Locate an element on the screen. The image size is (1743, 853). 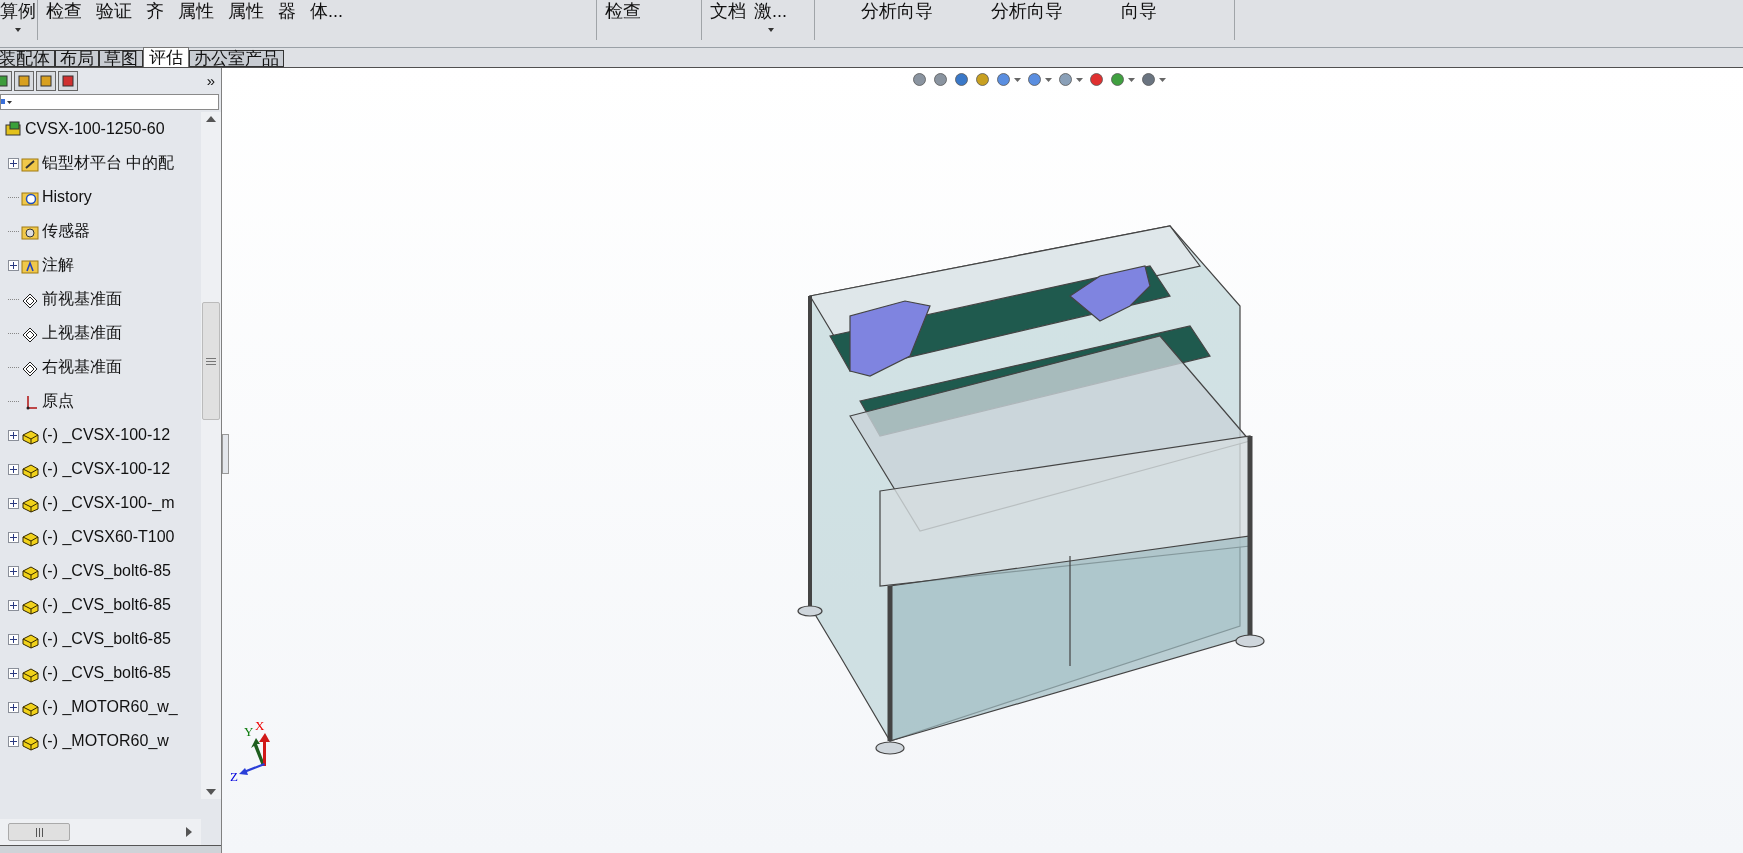
filter-field is located at coordinates (109, 102).